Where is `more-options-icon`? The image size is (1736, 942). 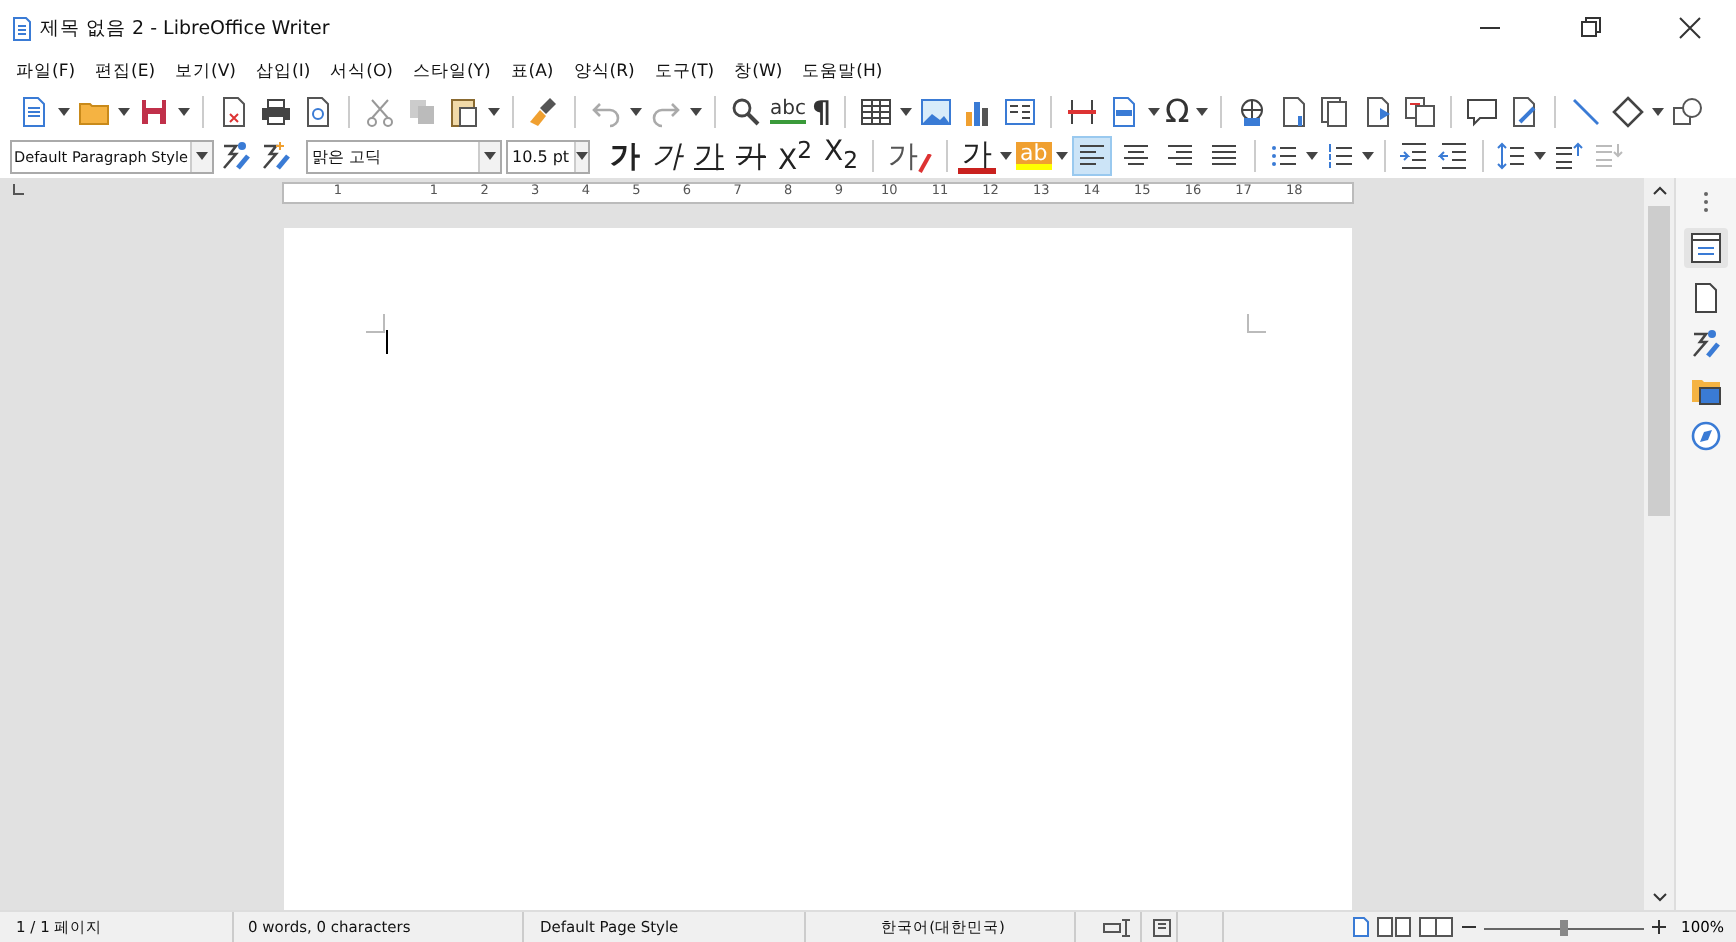
more-options-icon is located at coordinates (1706, 202).